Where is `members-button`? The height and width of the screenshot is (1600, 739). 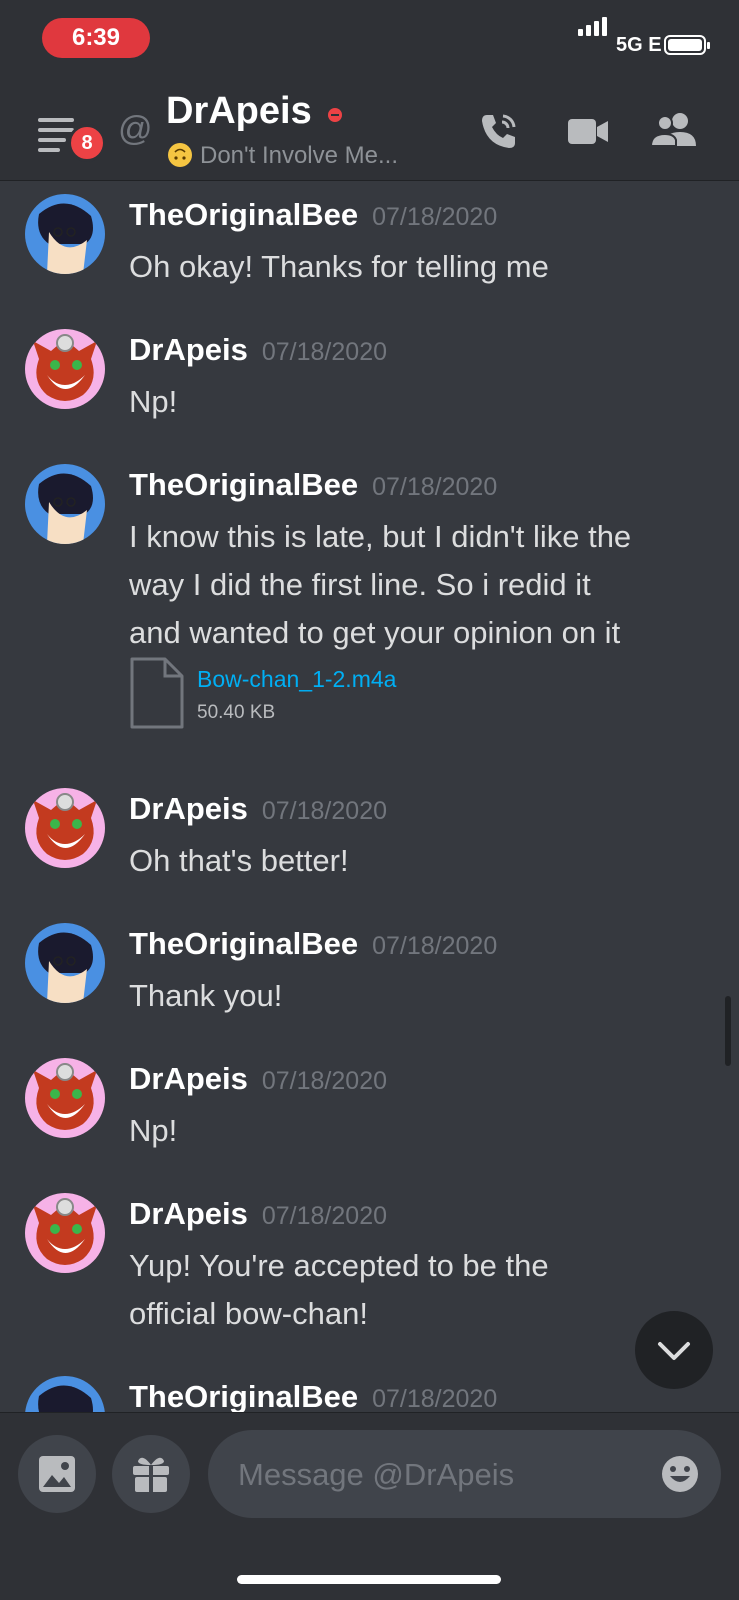 members-button is located at coordinates (673, 133).